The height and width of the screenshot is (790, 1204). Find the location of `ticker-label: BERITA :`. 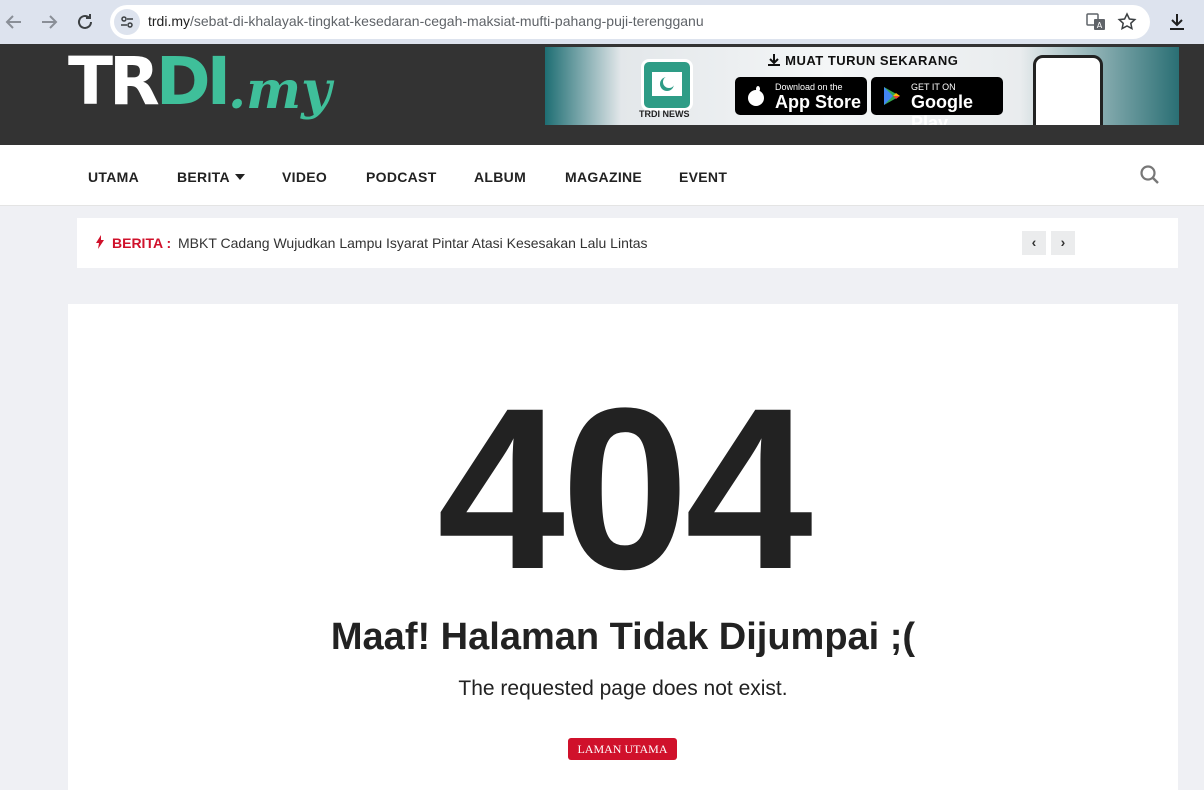

ticker-label: BERITA : is located at coordinates (142, 243).